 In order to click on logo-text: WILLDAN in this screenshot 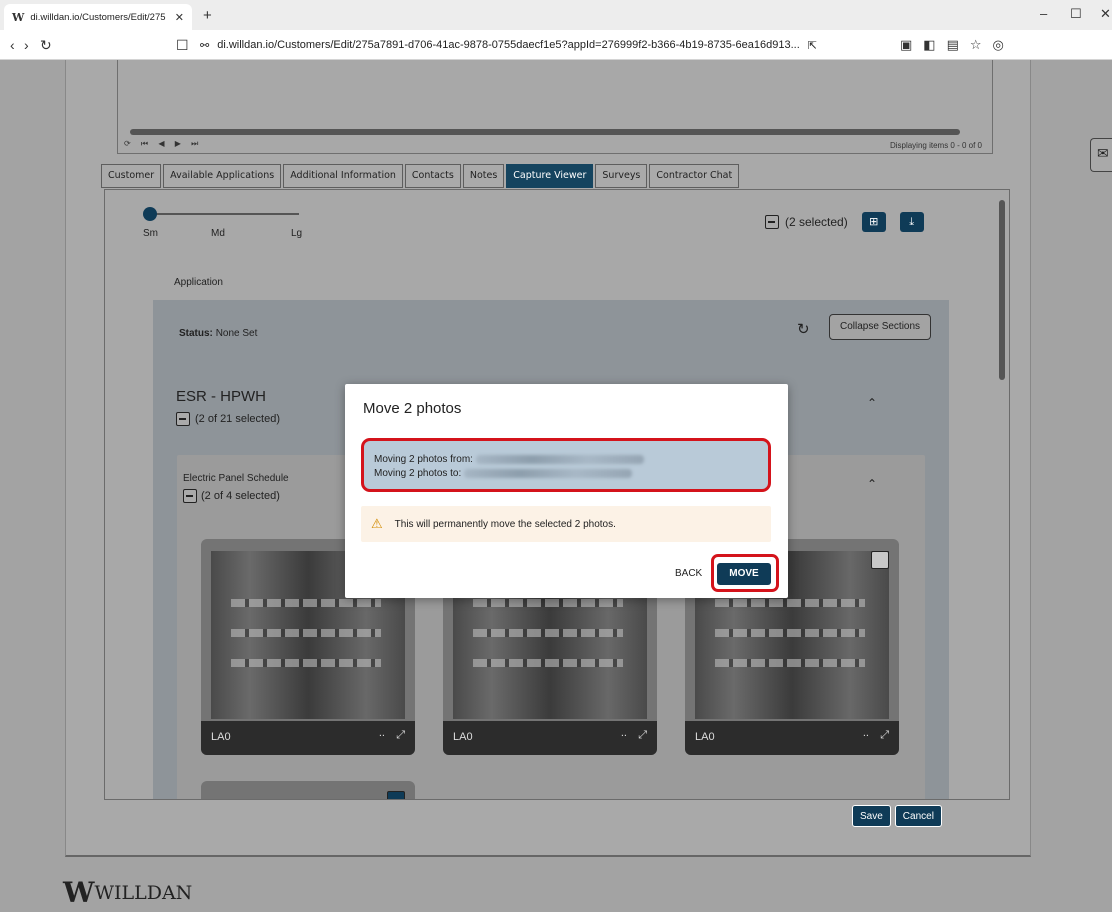, I will do `click(143, 892)`.